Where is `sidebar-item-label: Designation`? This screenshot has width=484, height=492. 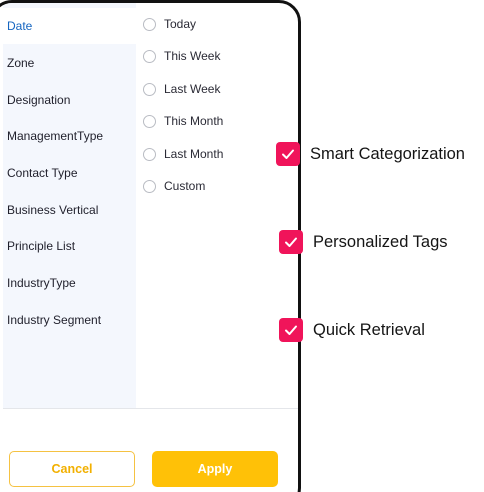 sidebar-item-label: Designation is located at coordinates (39, 100).